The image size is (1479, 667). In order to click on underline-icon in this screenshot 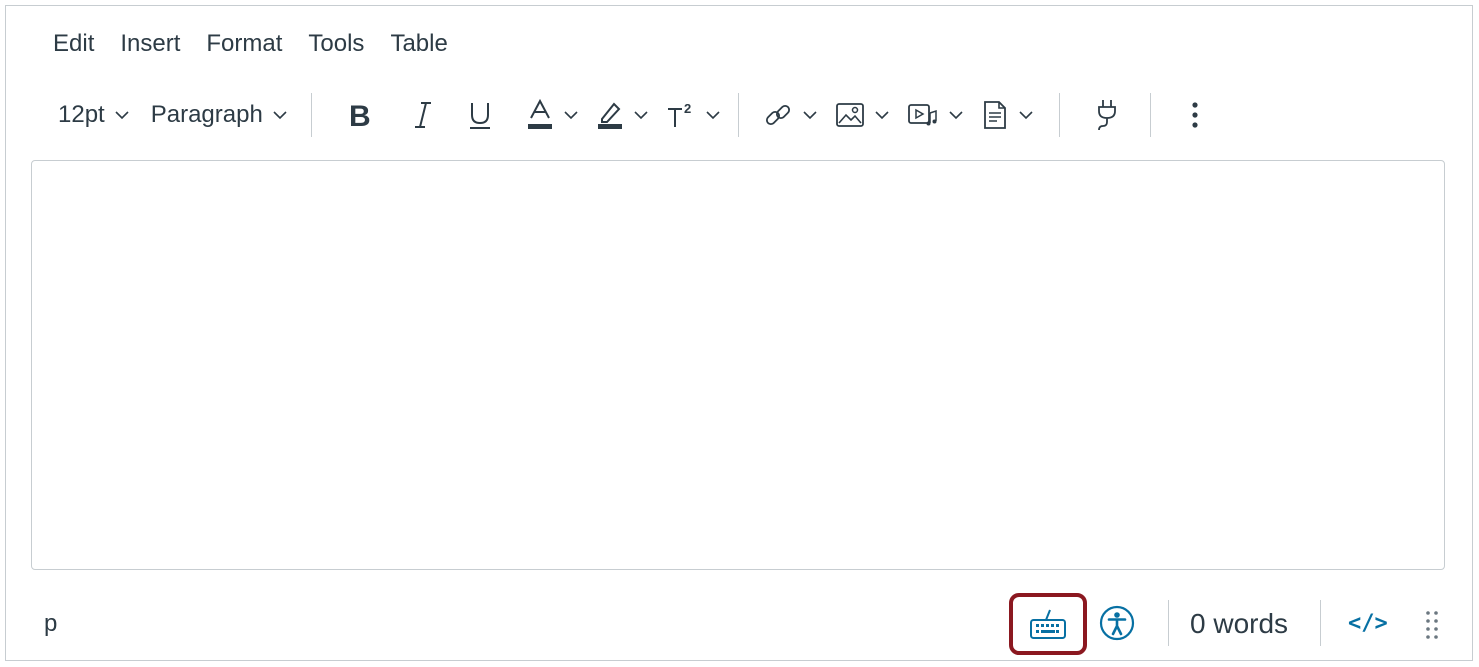, I will do `click(479, 116)`.